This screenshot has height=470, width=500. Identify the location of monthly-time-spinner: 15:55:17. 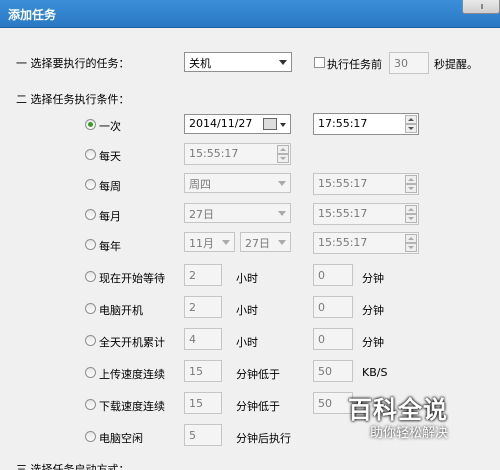
(366, 214).